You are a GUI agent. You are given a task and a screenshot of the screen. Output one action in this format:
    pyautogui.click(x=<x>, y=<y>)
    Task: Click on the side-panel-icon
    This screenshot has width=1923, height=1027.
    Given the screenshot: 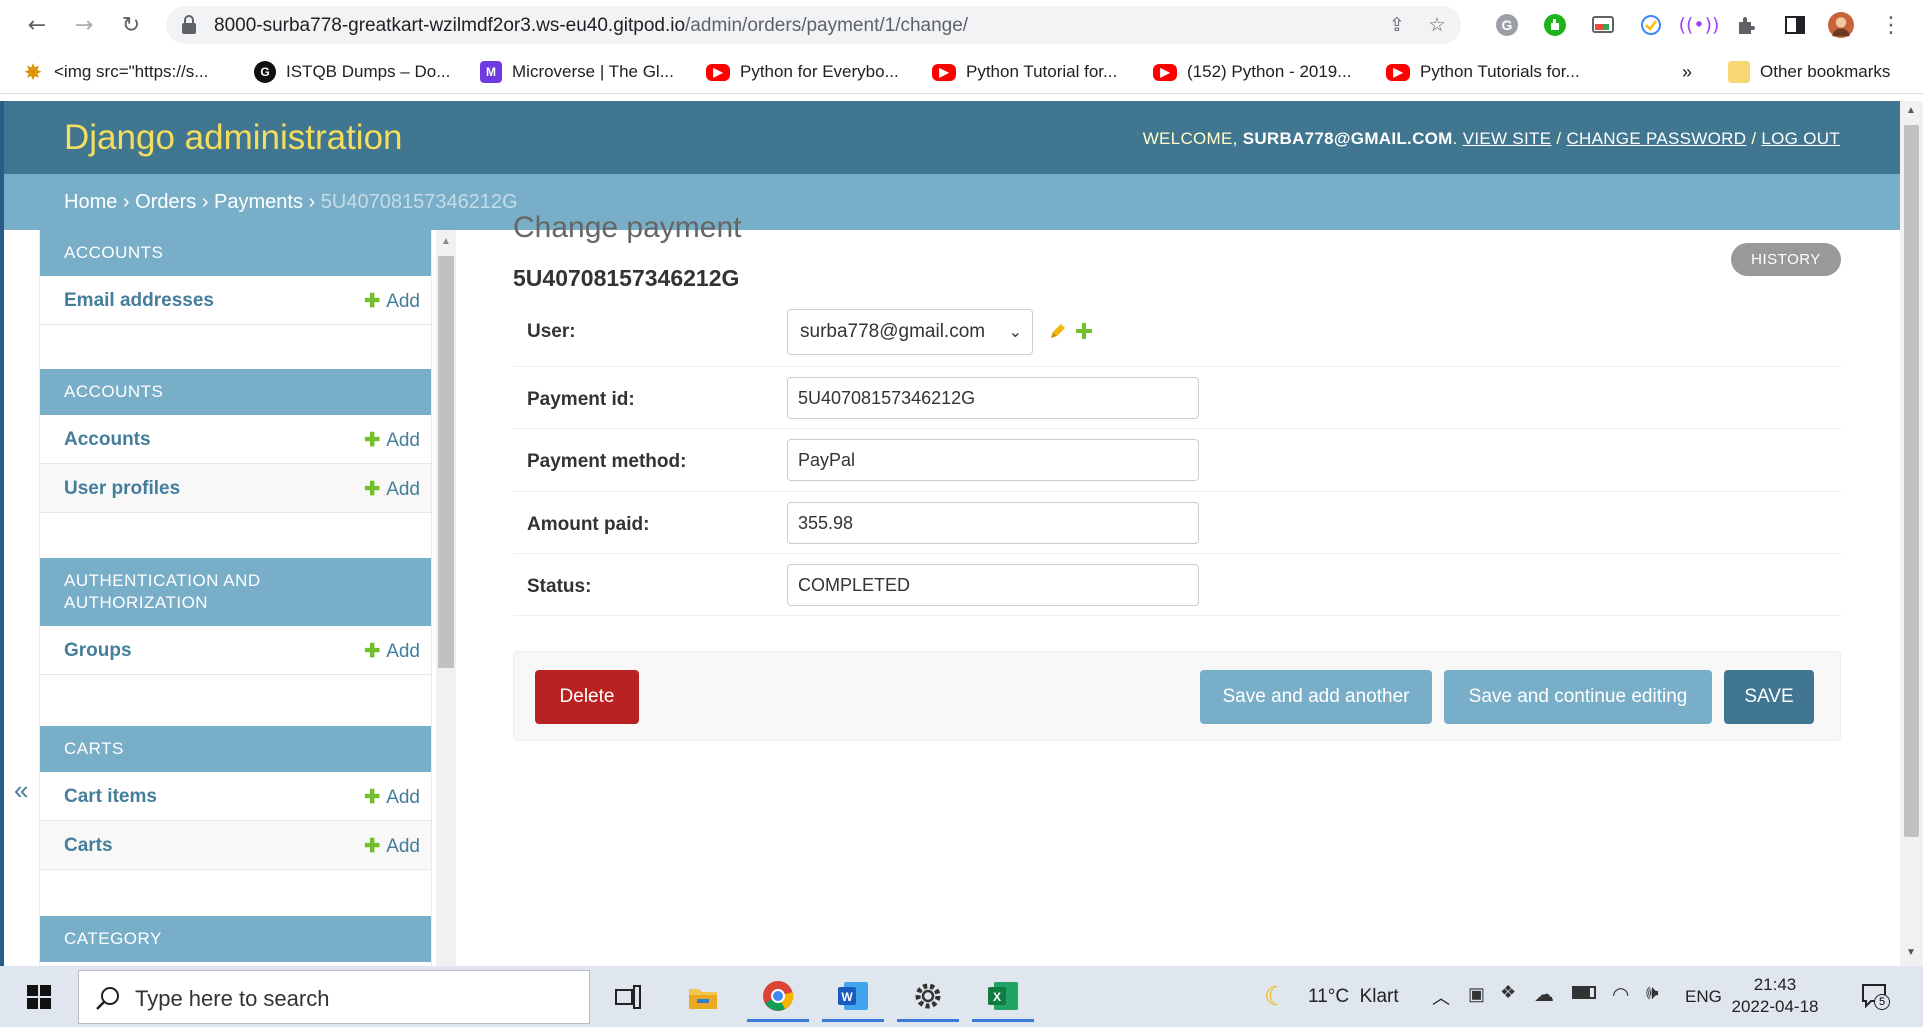 What is the action you would take?
    pyautogui.click(x=1795, y=25)
    